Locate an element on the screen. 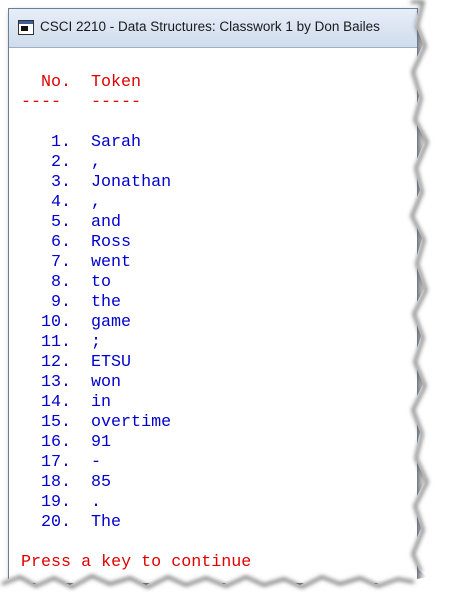  token-row: 2., is located at coordinates (61, 163).